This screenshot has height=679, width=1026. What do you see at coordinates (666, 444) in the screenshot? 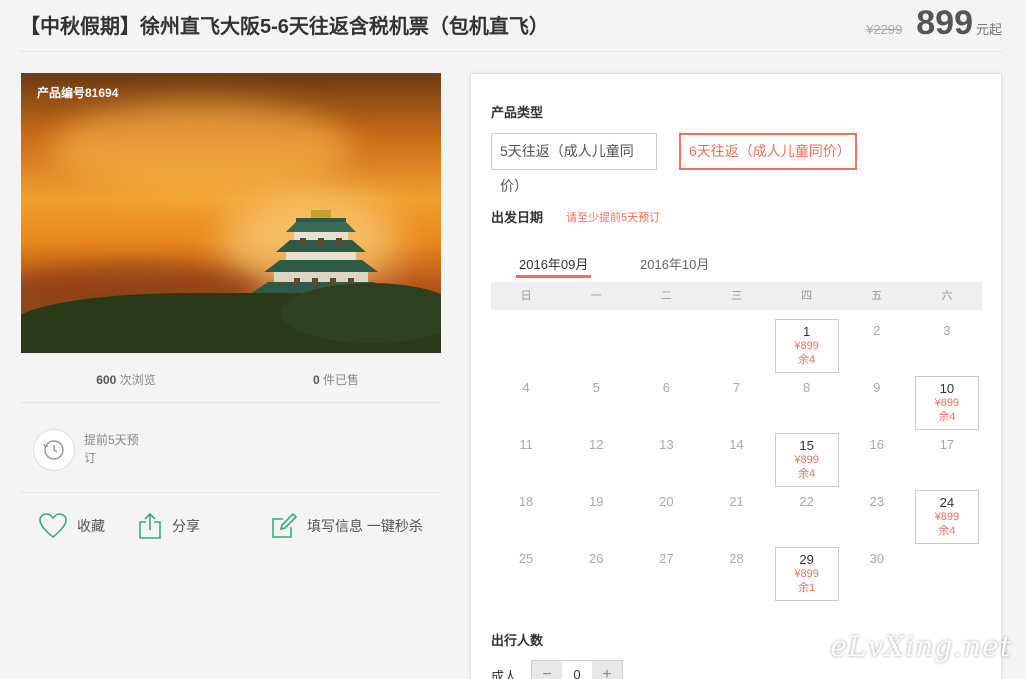
I see `day-number: 13` at bounding box center [666, 444].